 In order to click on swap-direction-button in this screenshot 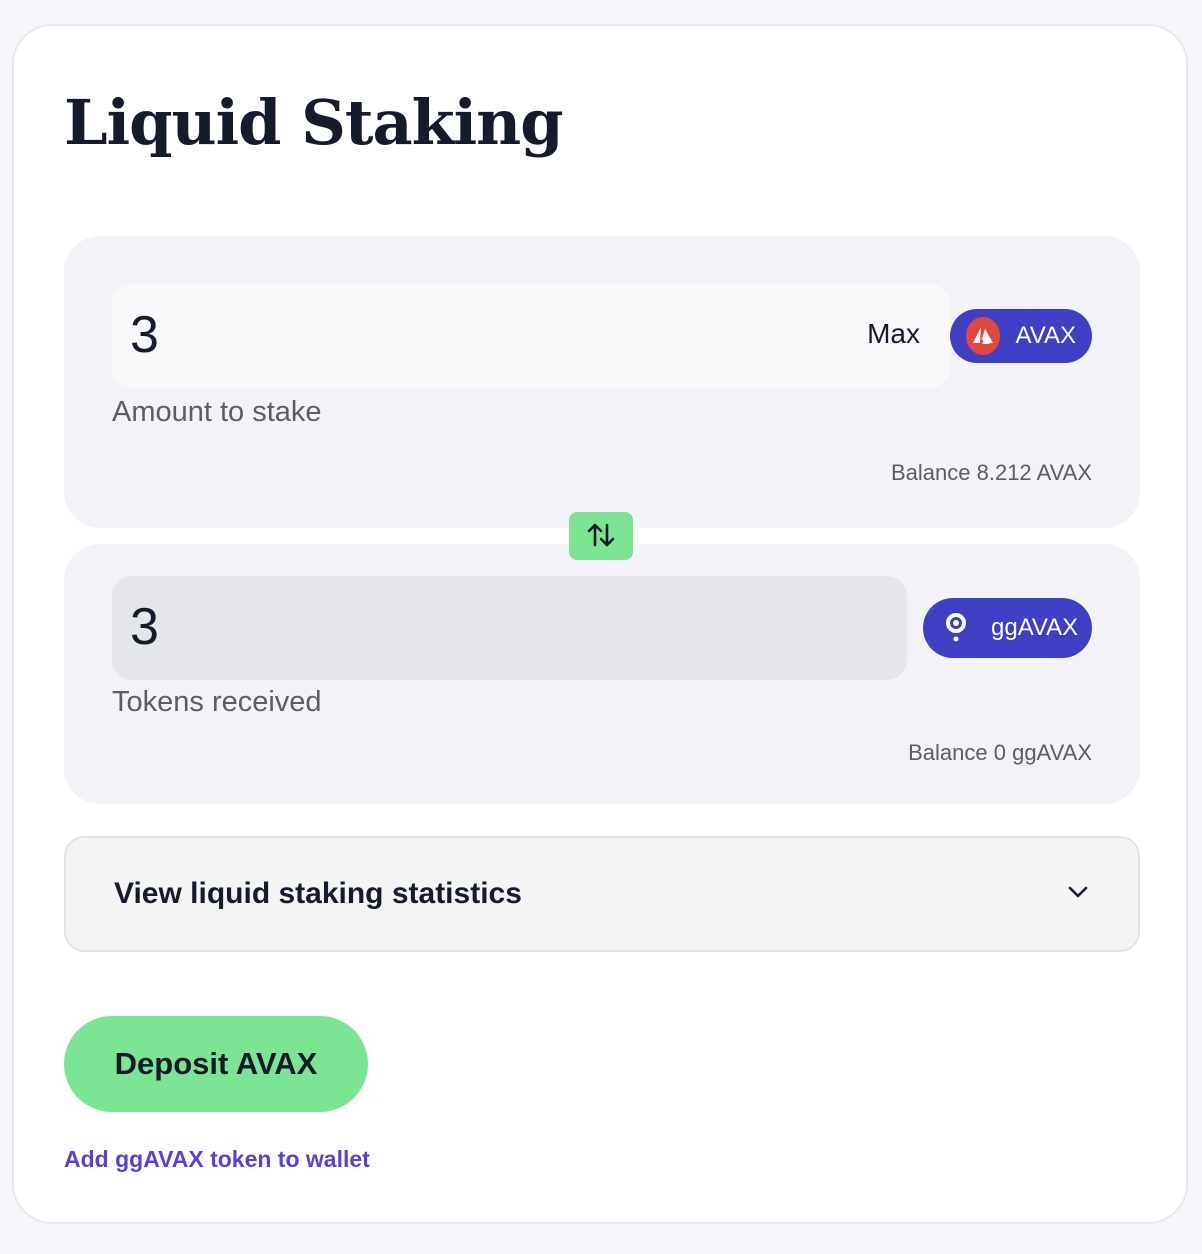, I will do `click(601, 536)`.